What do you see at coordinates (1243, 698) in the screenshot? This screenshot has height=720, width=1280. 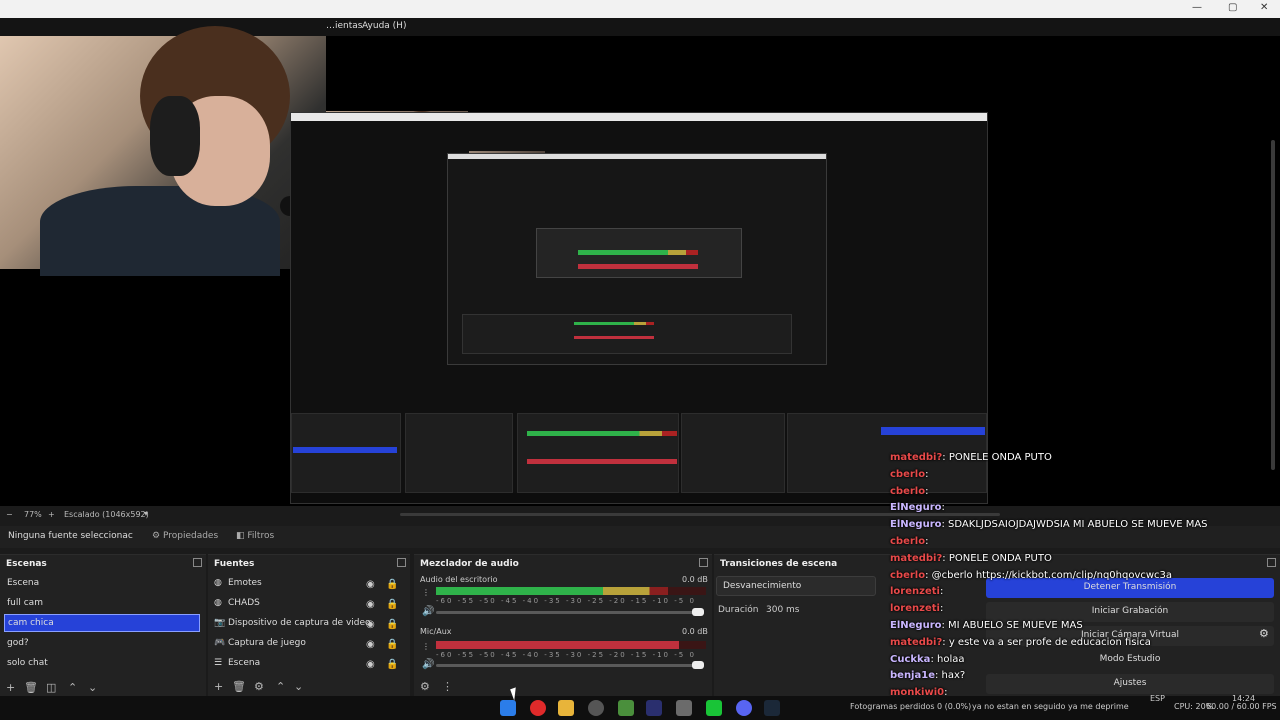 I see `clock: 14:24` at bounding box center [1243, 698].